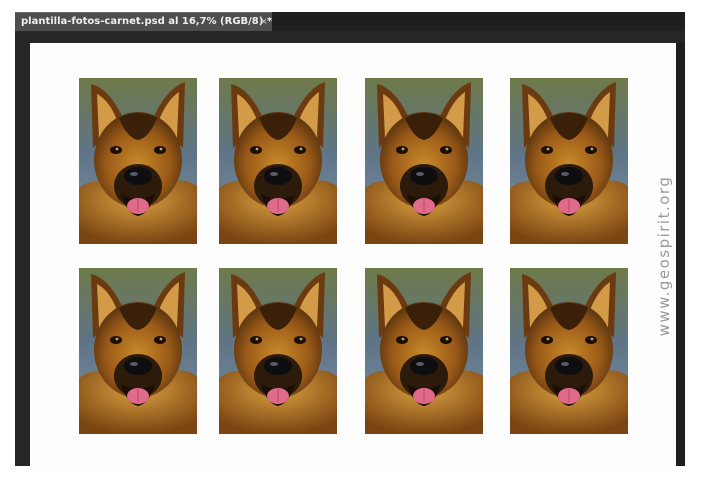 The height and width of the screenshot is (495, 707). I want to click on vertical-scrollbar, so click(680, 254).